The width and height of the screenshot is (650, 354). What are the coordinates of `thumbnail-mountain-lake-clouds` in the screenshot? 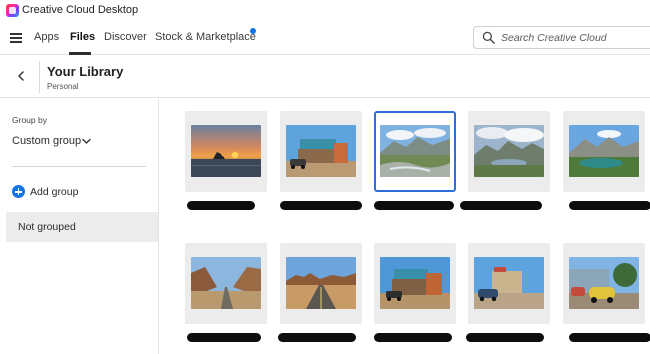 It's located at (509, 151).